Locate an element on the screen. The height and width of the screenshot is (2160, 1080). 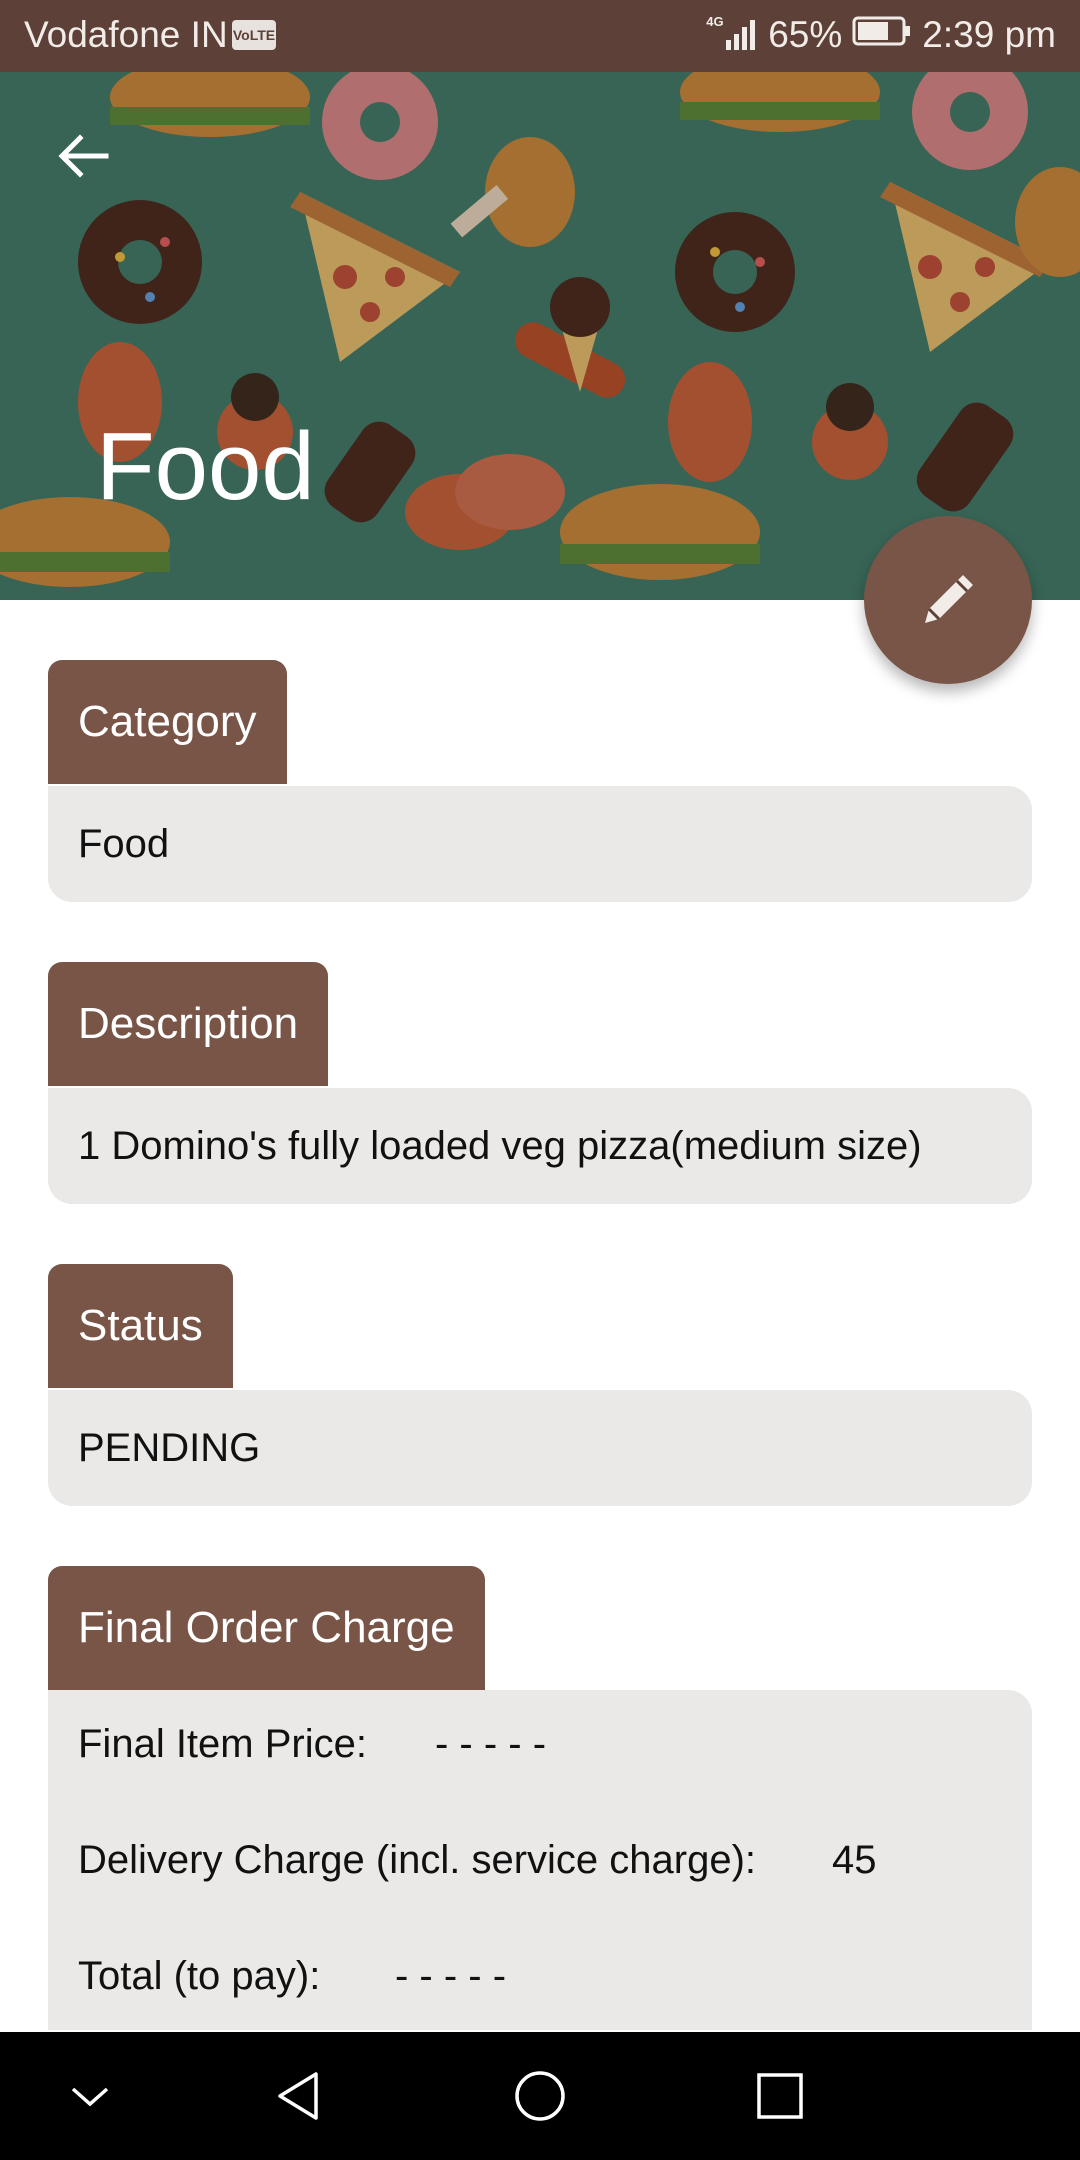
nav-home-button is located at coordinates (540, 2096).